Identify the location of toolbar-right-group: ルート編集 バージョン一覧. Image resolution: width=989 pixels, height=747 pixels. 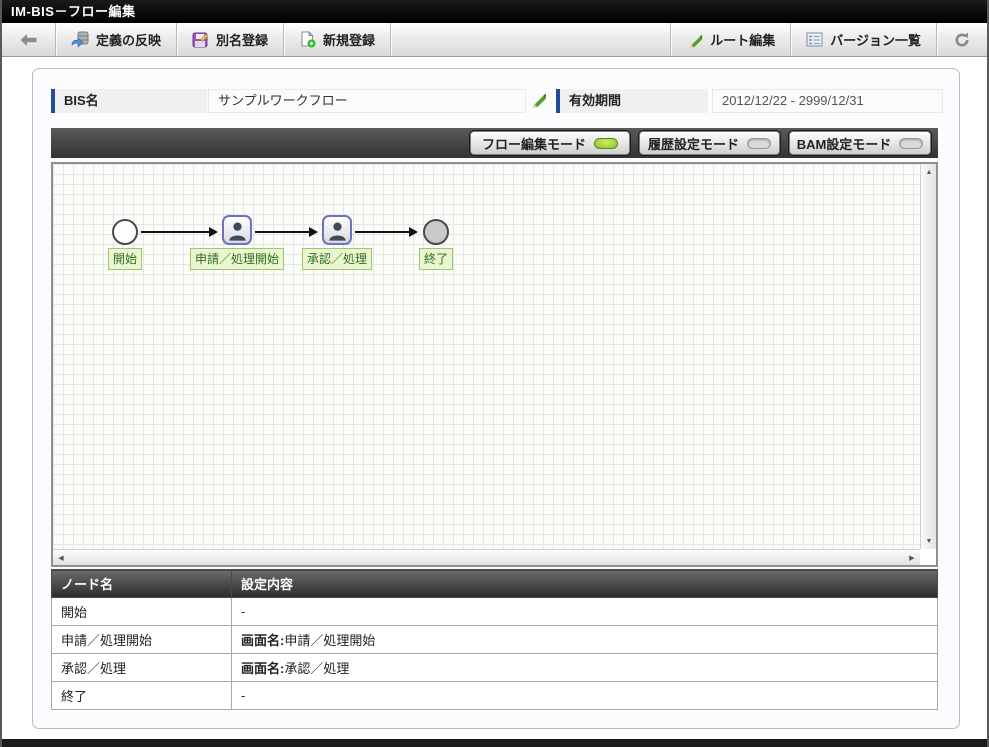
(828, 39).